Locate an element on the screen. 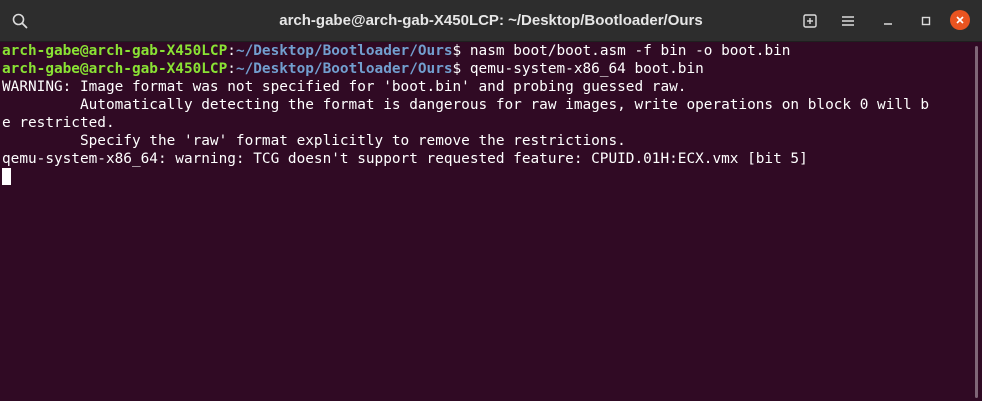 Image resolution: width=982 pixels, height=401 pixels. scrollbar-thumb is located at coordinates (976, 222).